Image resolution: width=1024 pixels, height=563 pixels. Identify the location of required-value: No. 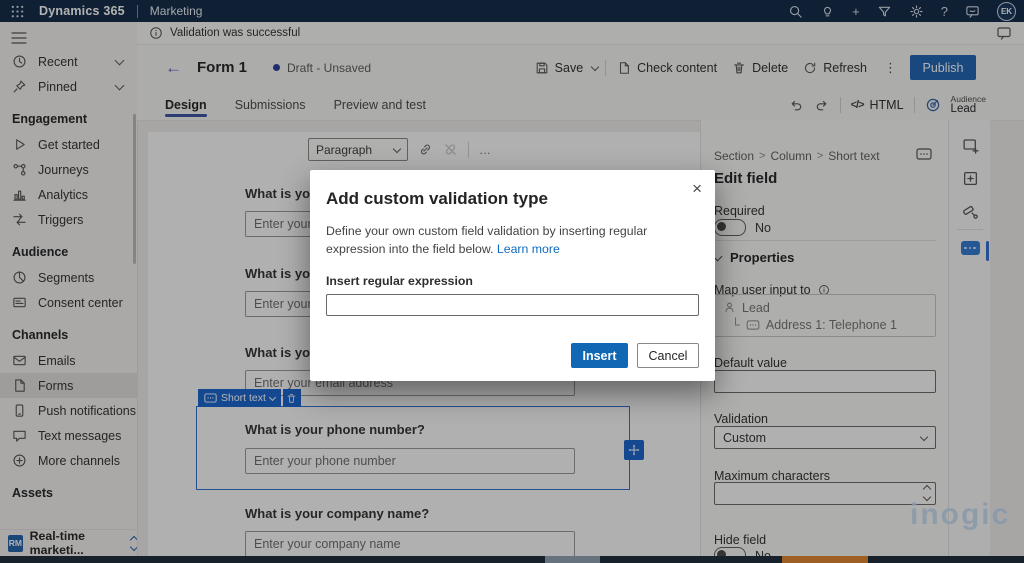
(763, 227).